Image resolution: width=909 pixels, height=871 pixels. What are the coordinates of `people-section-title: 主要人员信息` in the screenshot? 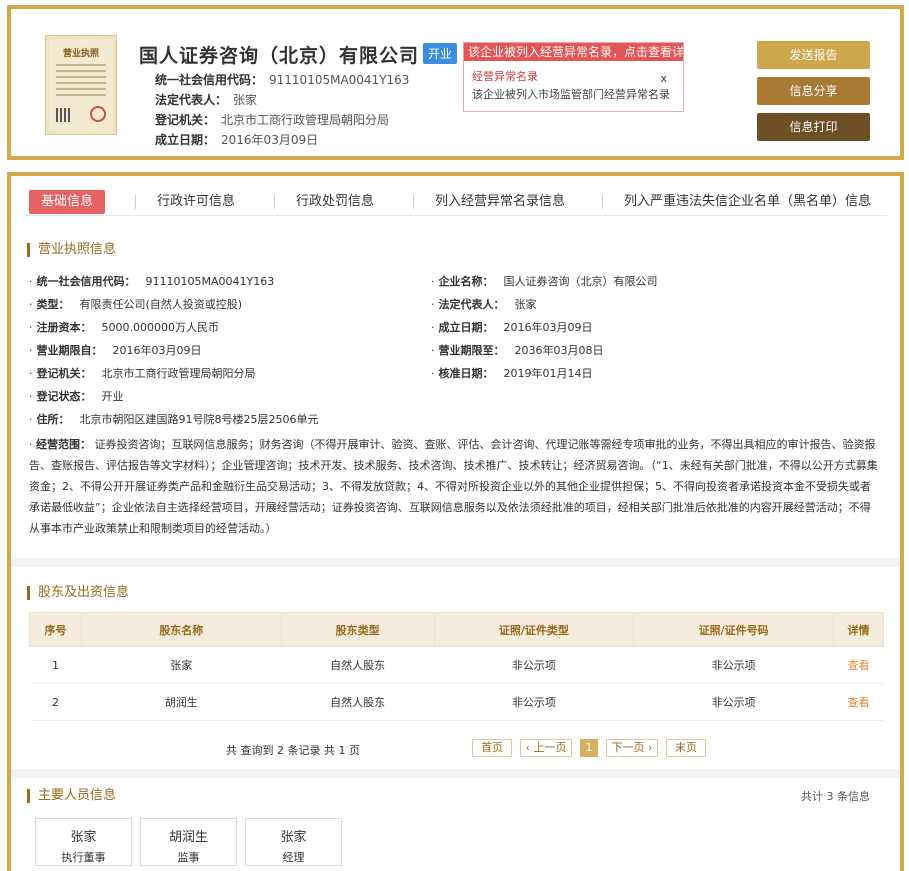 It's located at (71, 796).